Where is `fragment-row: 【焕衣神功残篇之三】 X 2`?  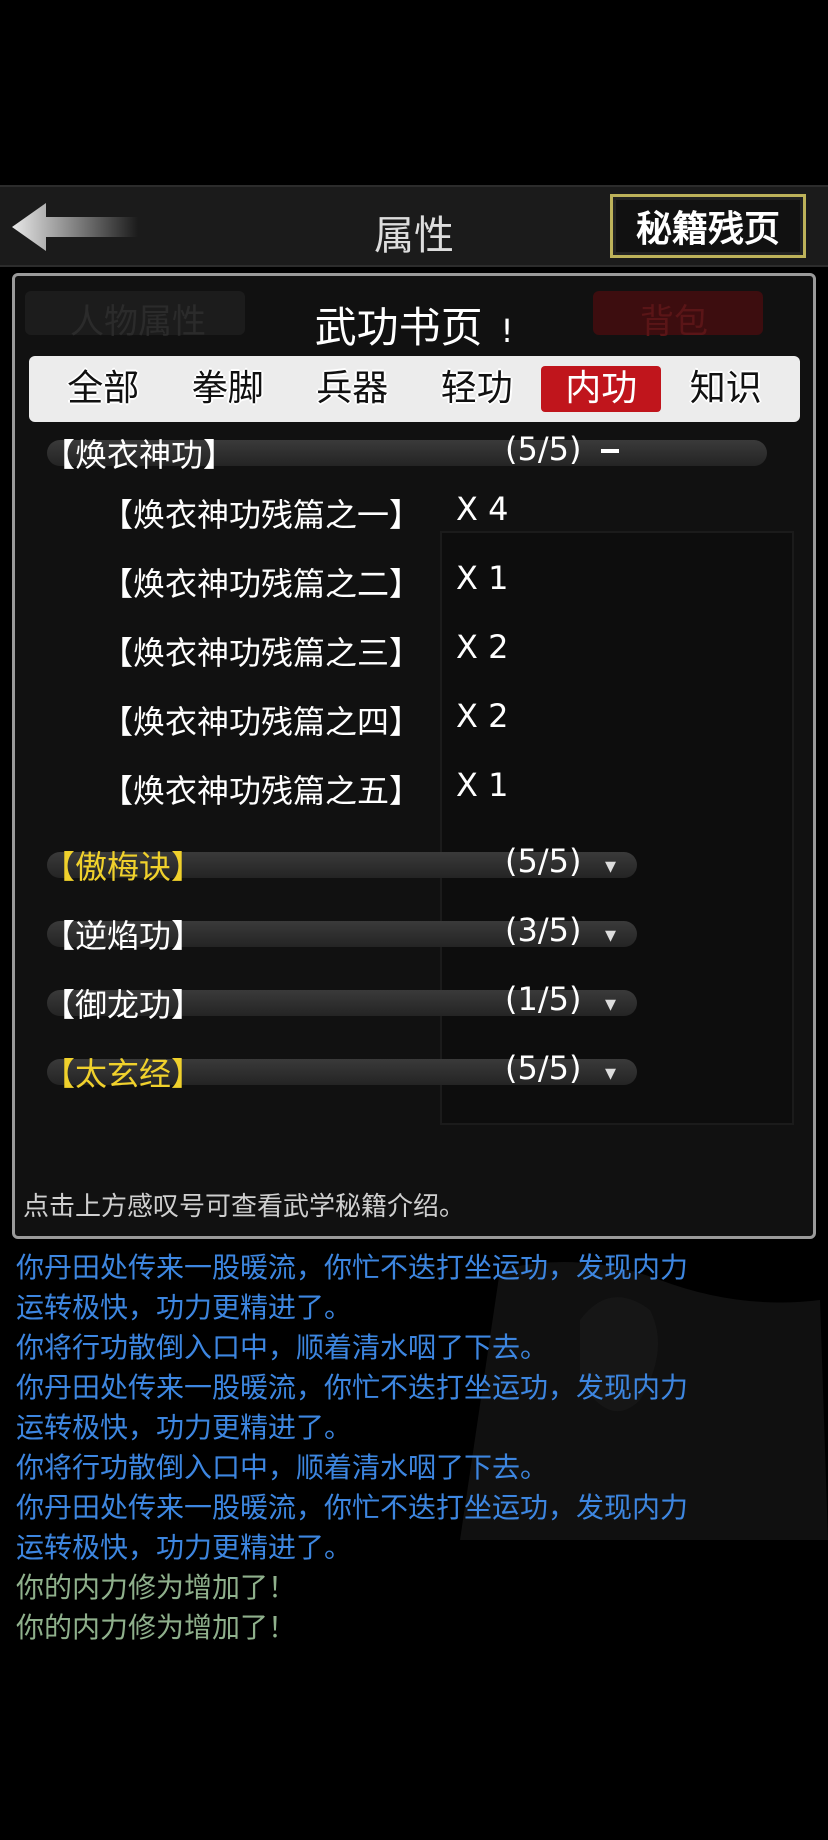
fragment-row: 【焕衣神功残篇之三】 X 2 is located at coordinates (304, 655).